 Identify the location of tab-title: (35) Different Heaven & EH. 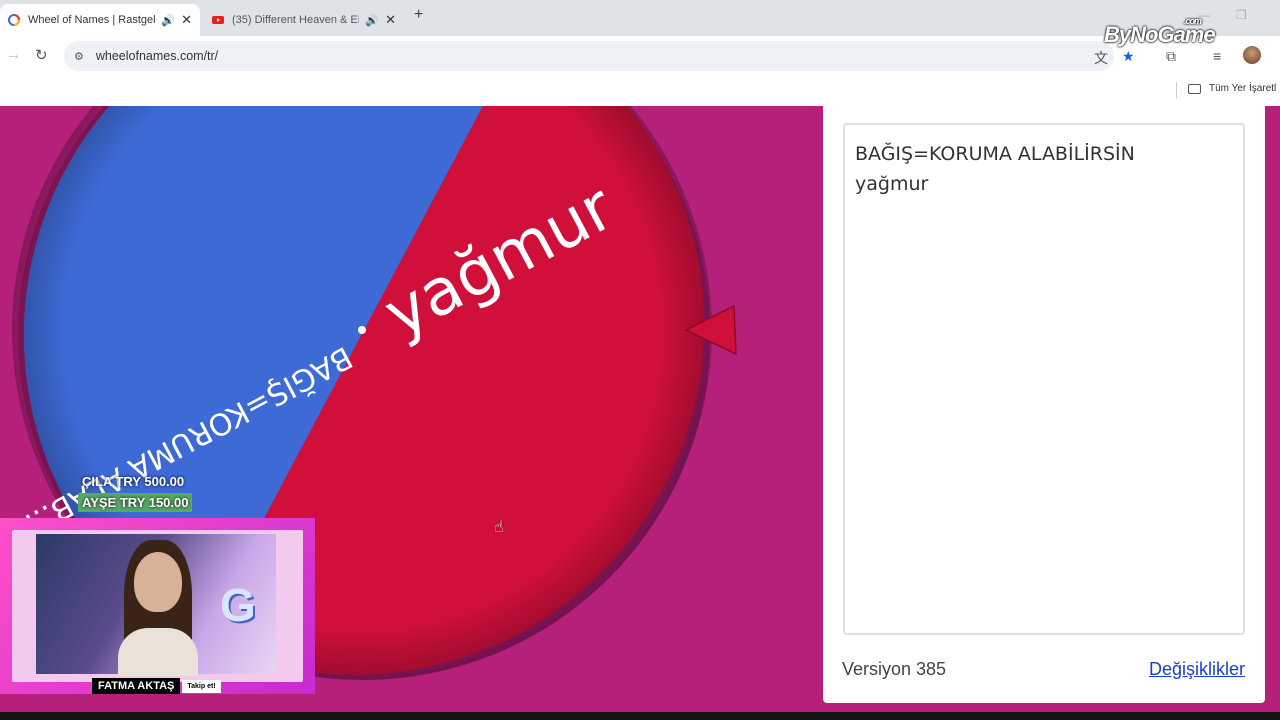
(296, 20).